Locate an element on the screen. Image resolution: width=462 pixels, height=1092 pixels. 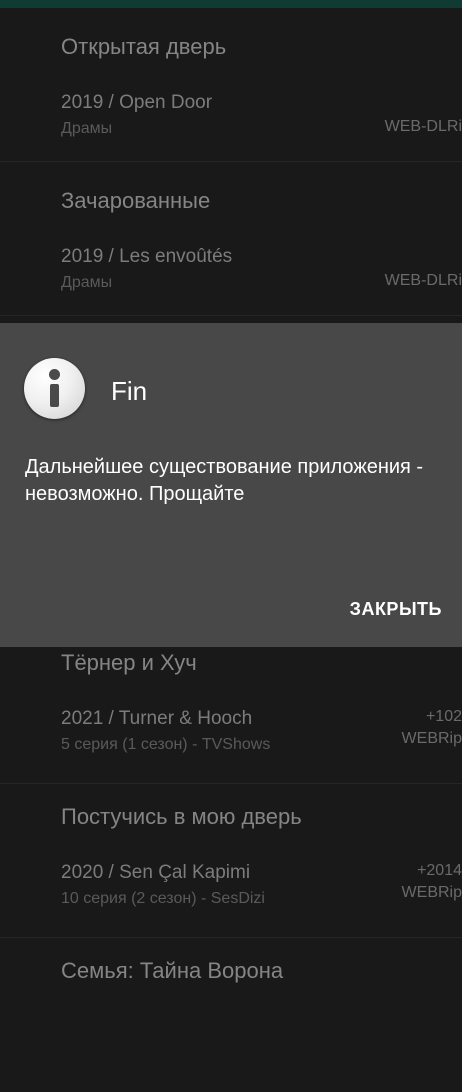
info-icon is located at coordinates (54, 388).